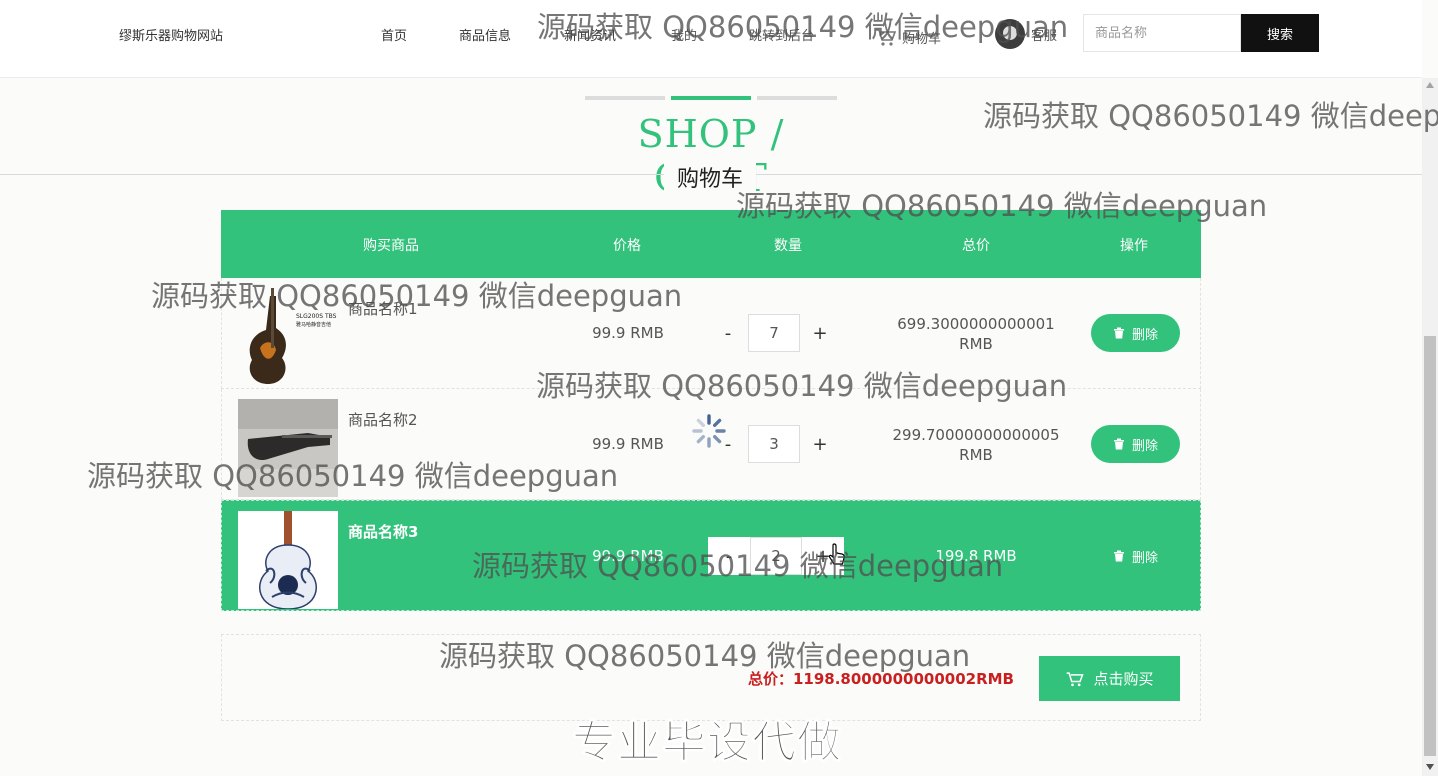 The image size is (1438, 776). What do you see at coordinates (1430, 85) in the screenshot?
I see `scroll-up-arrow-icon` at bounding box center [1430, 85].